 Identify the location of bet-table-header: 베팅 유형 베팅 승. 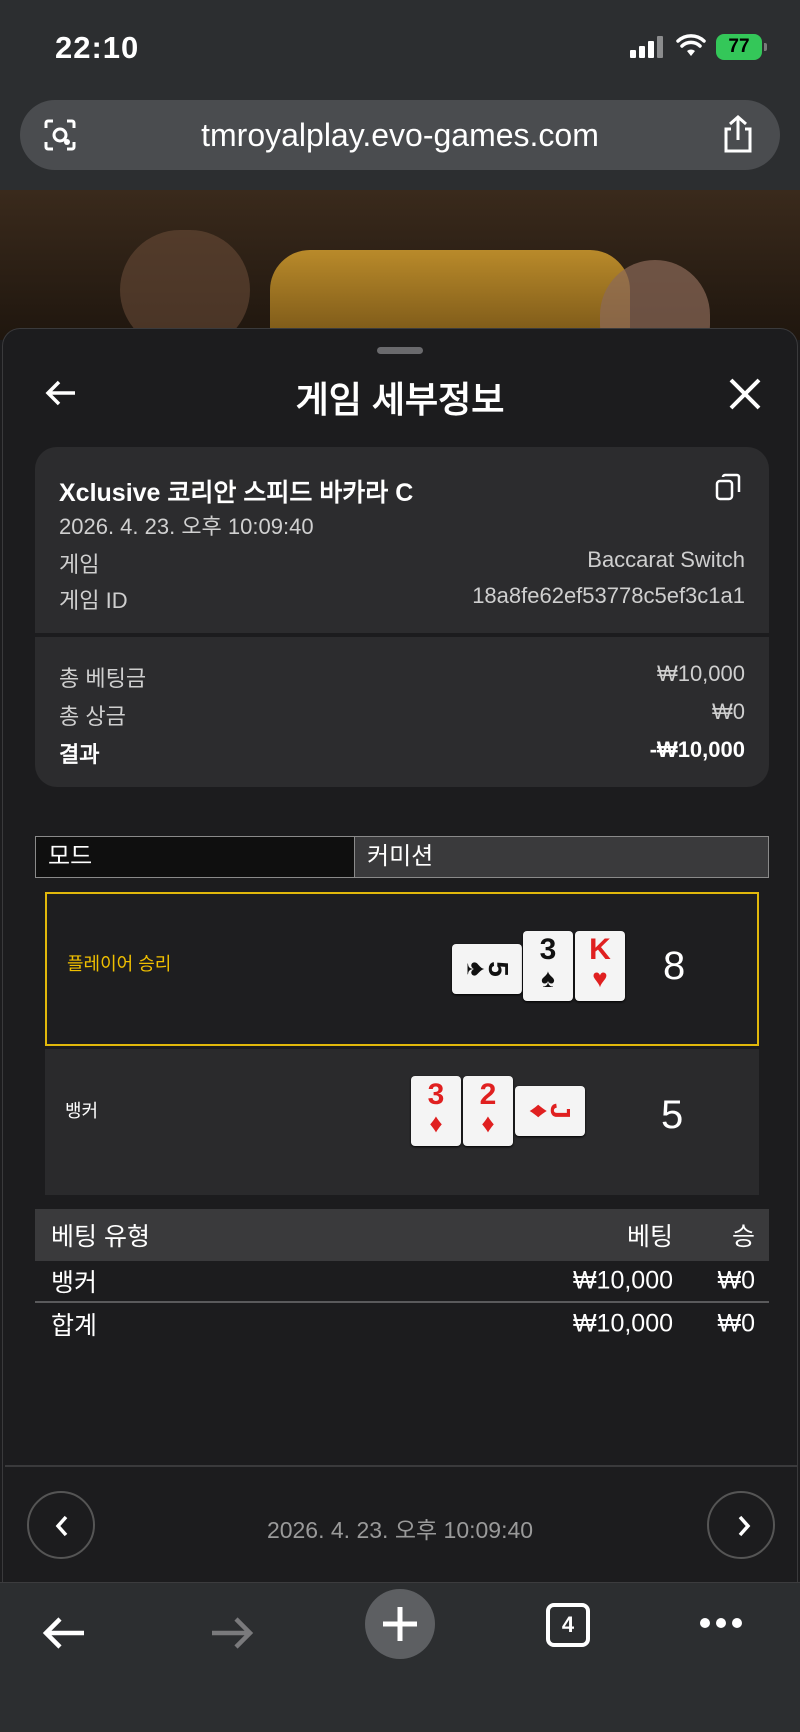
(402, 1235).